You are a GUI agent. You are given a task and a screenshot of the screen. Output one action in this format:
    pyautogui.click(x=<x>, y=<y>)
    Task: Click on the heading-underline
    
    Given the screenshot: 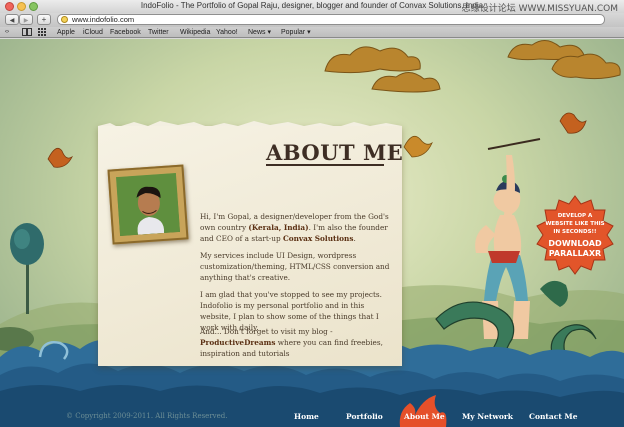 What is the action you would take?
    pyautogui.click(x=325, y=165)
    